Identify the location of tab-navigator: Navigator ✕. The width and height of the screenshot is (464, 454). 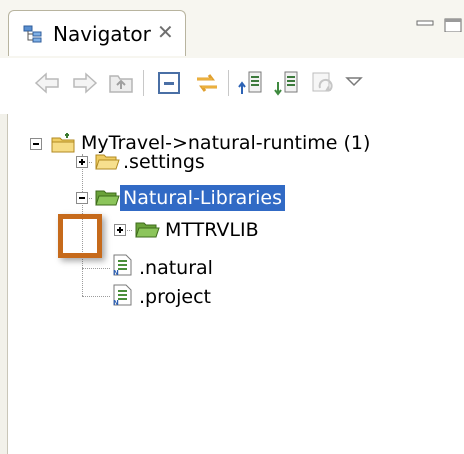
(97, 33).